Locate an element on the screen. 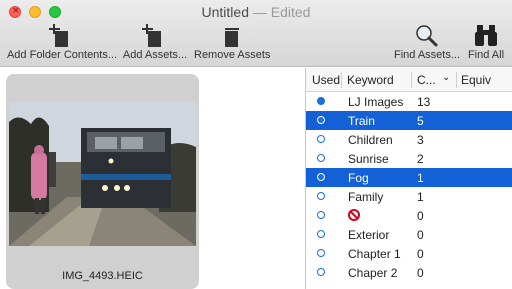 Image resolution: width=512 pixels, height=289 pixels. find-all-button: Find All is located at coordinates (486, 45).